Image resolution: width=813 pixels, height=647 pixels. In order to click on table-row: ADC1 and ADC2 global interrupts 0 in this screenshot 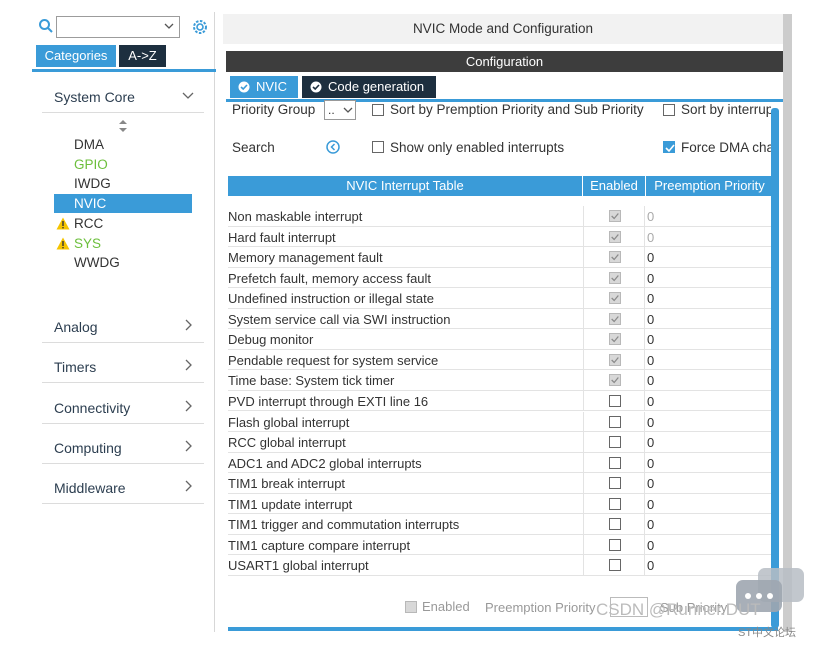, I will do `click(500, 463)`.